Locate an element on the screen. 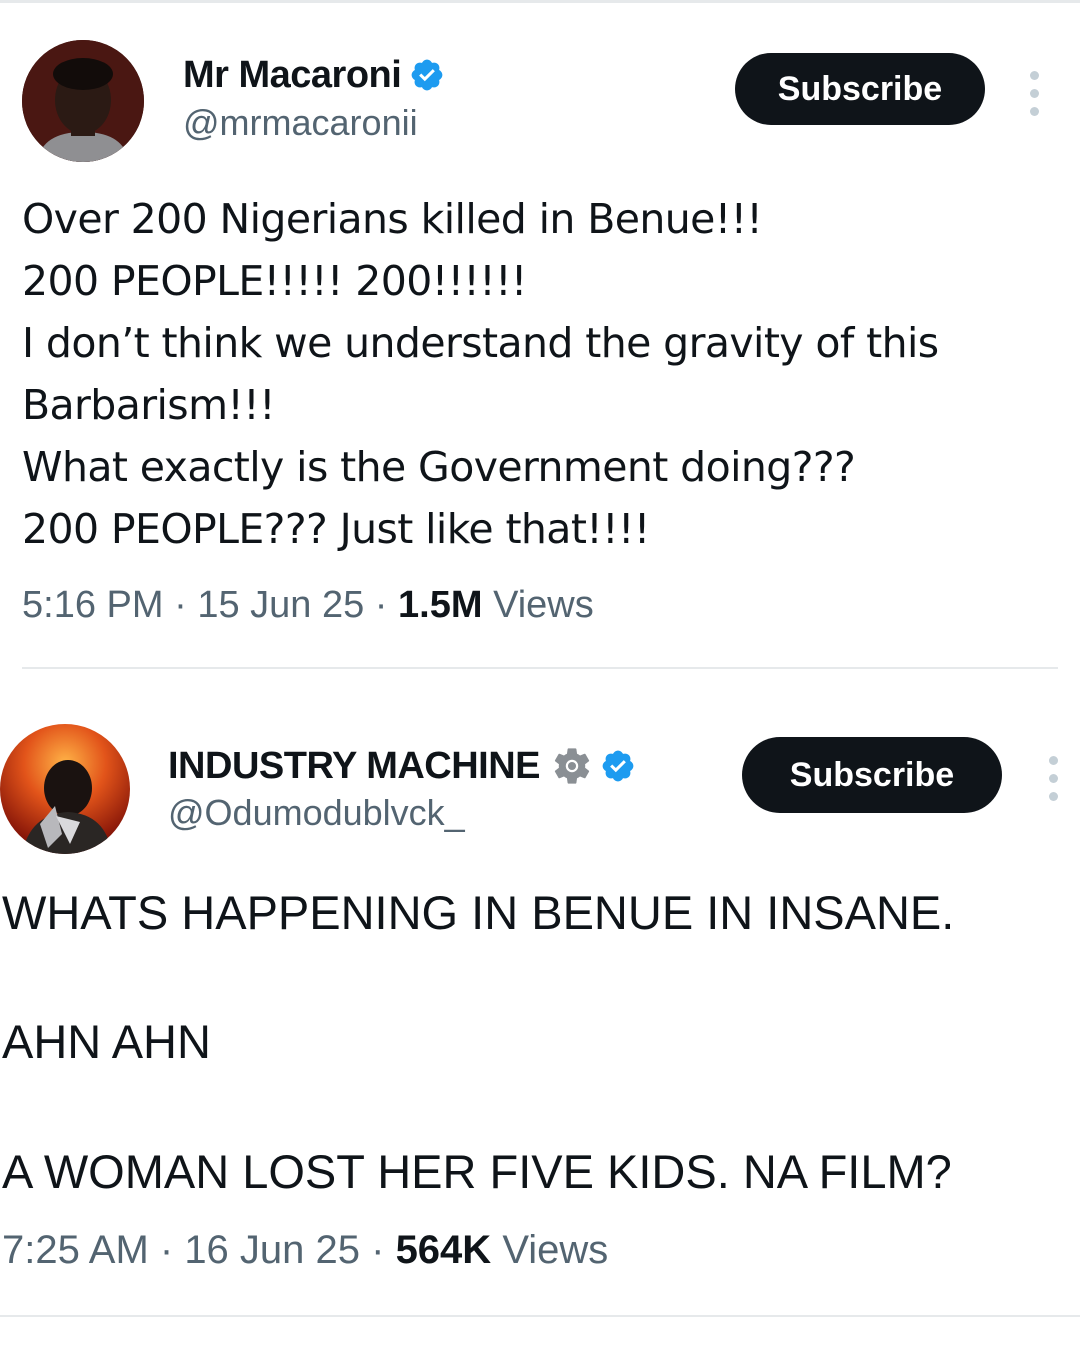  tweet-meta: 7:25 AM · 16 Jun 25 · 564K Views is located at coordinates (305, 1250).